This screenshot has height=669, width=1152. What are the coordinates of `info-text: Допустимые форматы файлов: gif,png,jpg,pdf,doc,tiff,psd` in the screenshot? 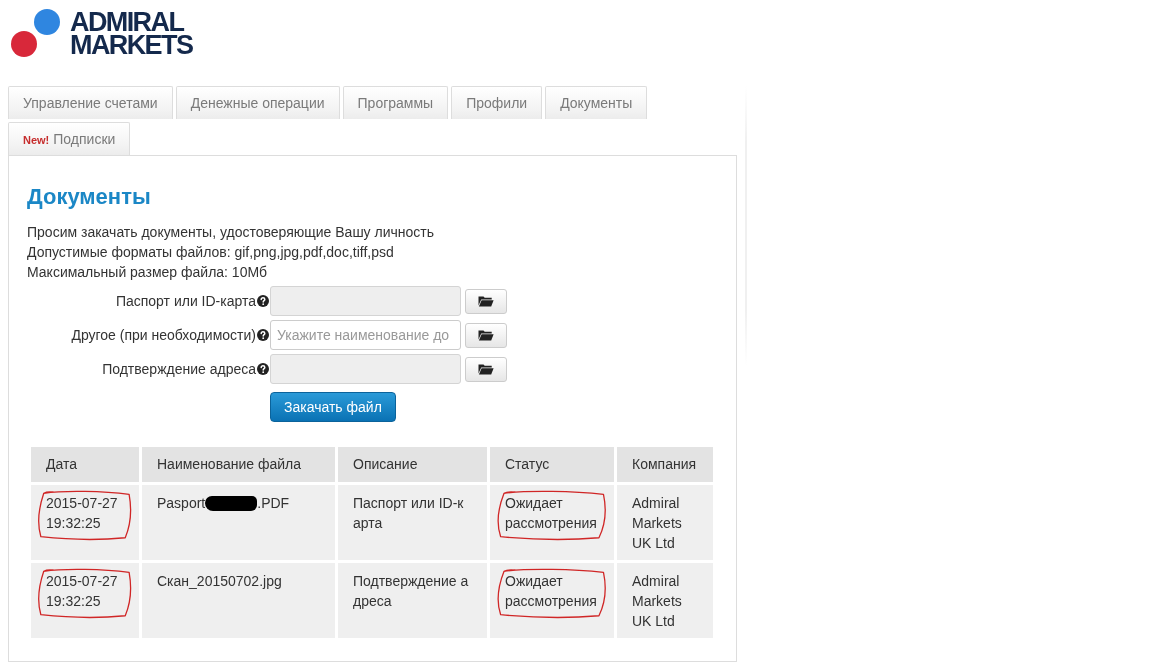 It's located at (211, 252).